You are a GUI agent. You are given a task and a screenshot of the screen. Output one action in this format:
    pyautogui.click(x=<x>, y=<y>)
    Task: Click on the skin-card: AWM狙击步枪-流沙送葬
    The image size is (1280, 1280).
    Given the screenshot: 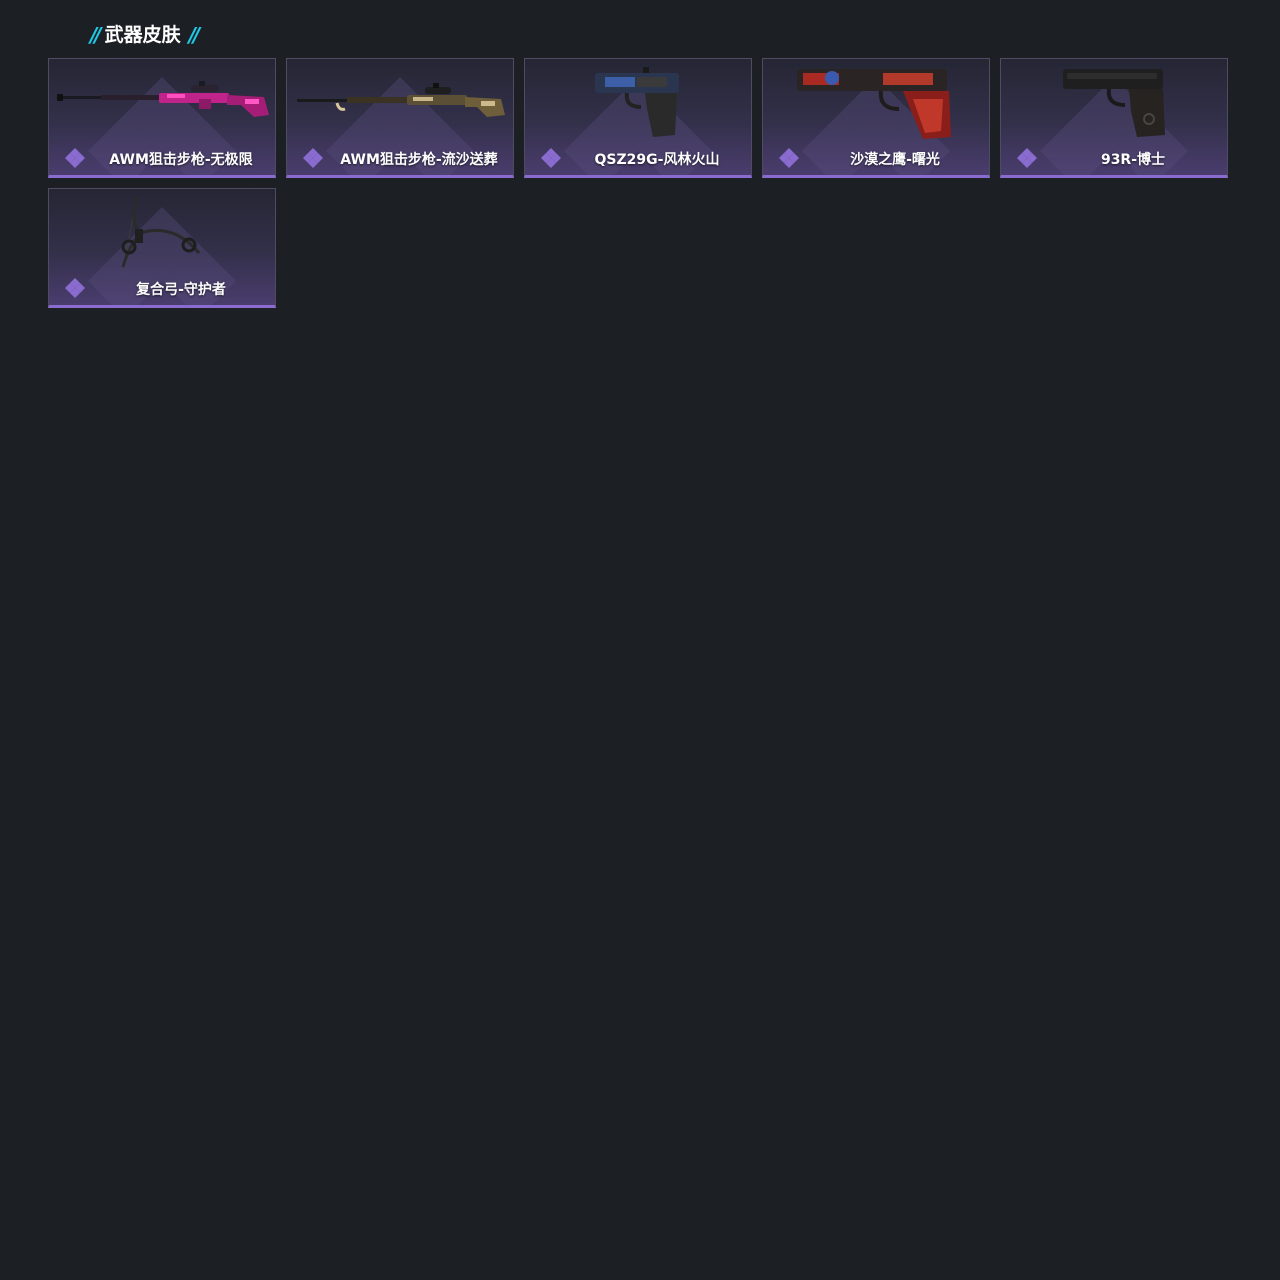 What is the action you would take?
    pyautogui.click(x=400, y=118)
    